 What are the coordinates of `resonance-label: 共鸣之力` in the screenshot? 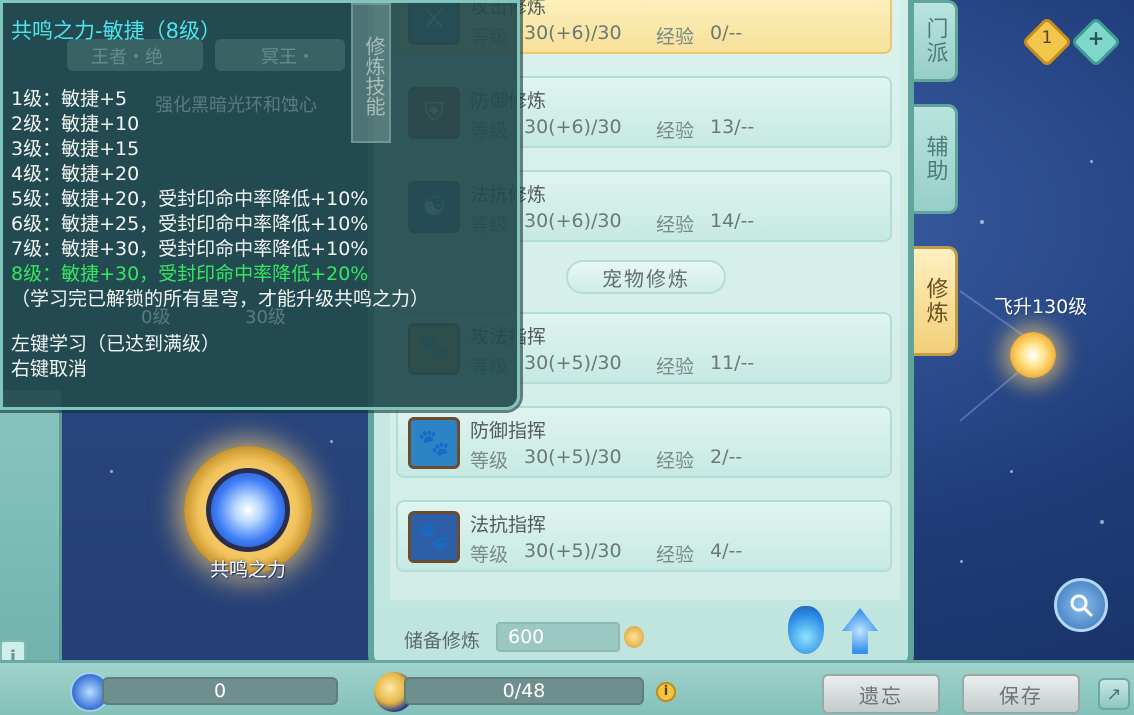 It's located at (247, 570).